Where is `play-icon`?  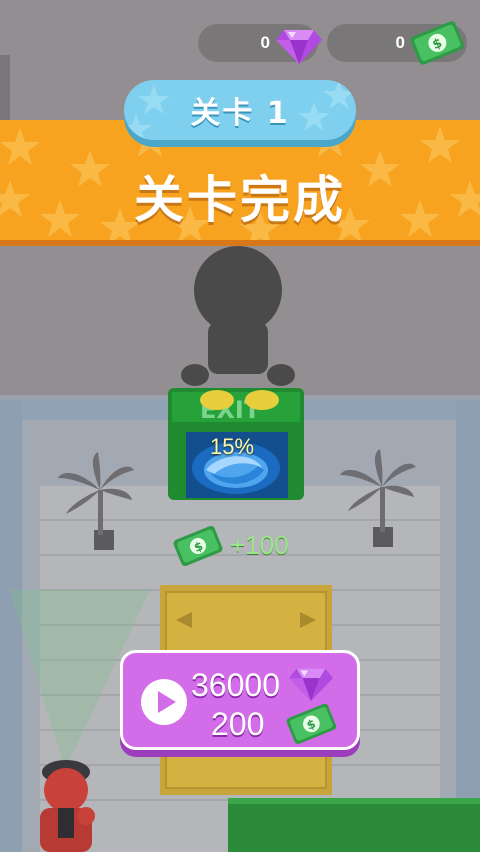 play-icon is located at coordinates (164, 702).